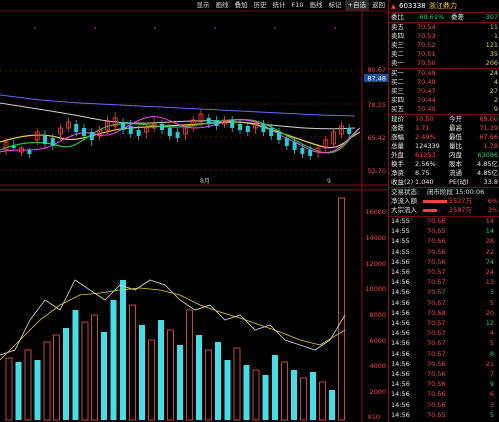 The width and height of the screenshot is (499, 422). I want to click on tick-row: 14:56 70.57 3, so click(444, 292).